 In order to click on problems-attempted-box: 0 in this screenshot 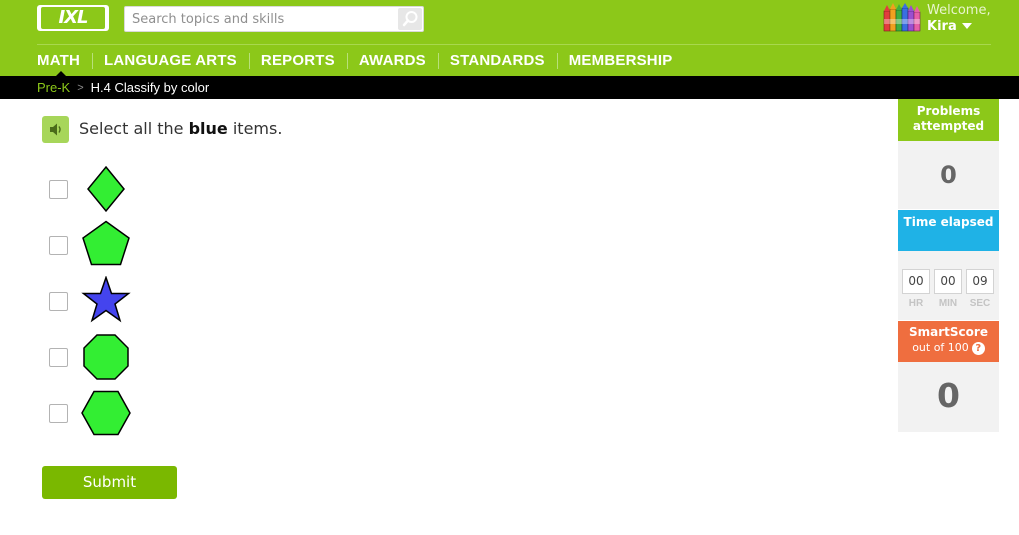, I will do `click(948, 175)`.